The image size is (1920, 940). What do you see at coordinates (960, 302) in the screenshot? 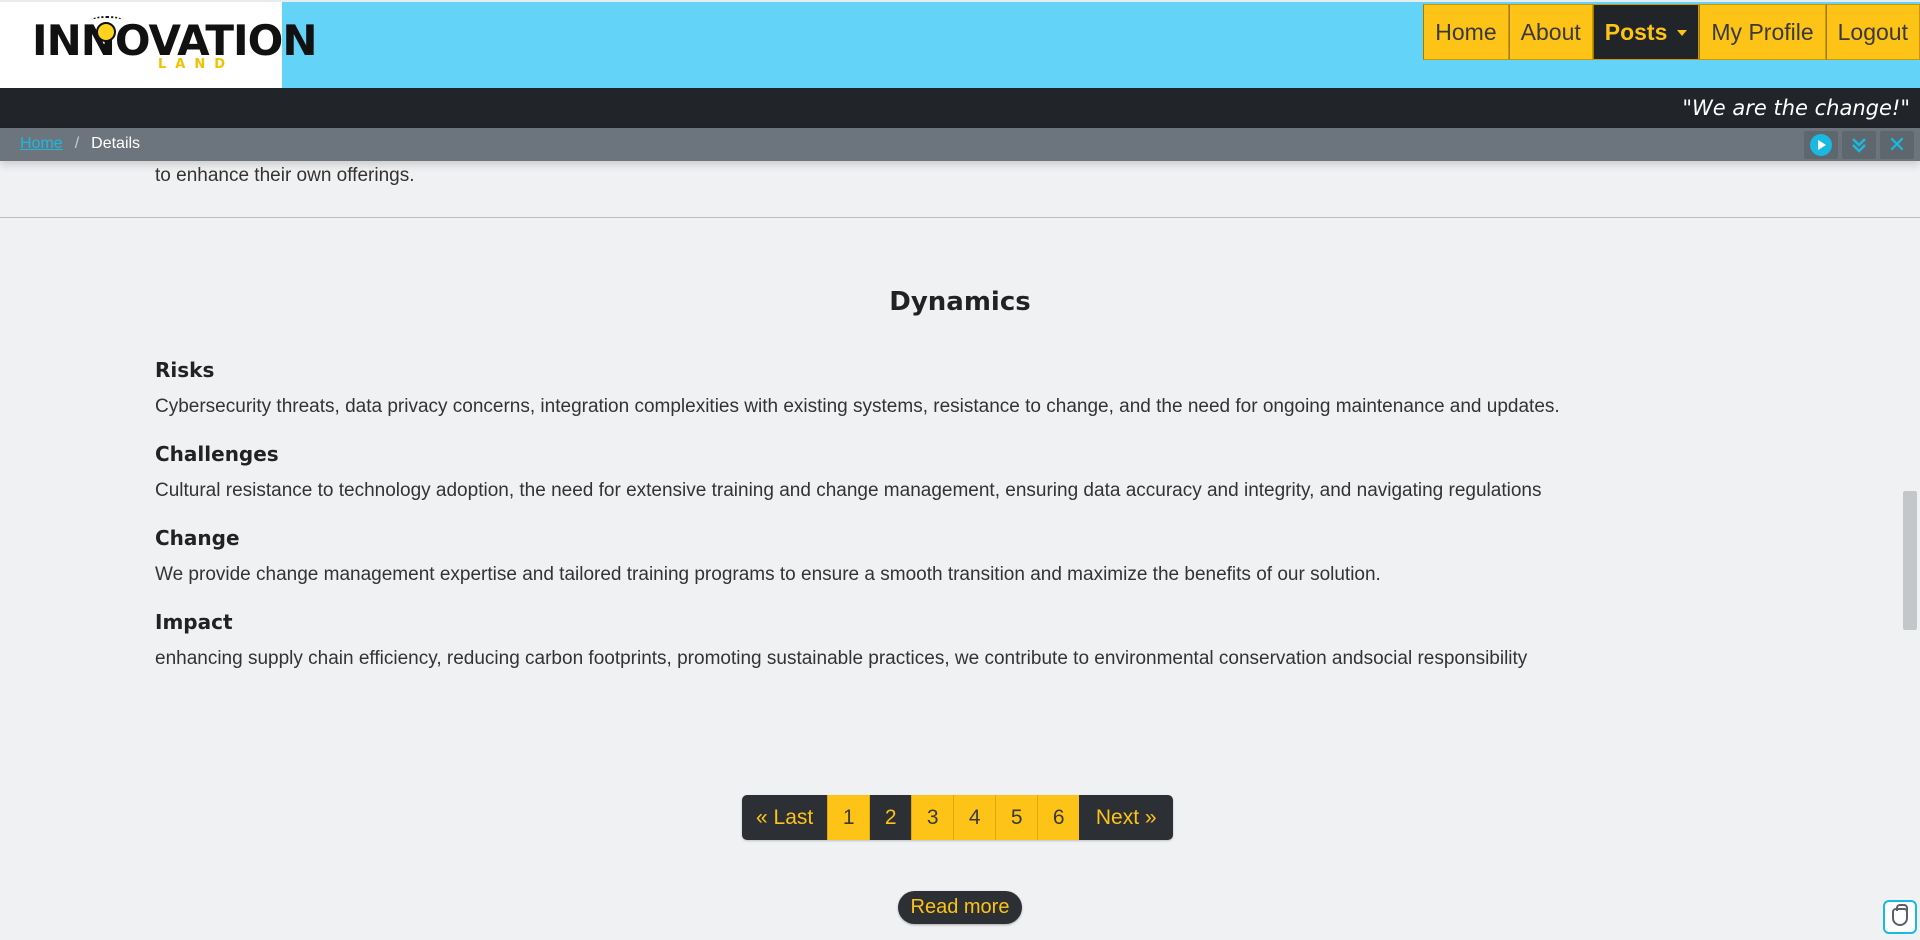
I see `section-title: Dynamics` at bounding box center [960, 302].